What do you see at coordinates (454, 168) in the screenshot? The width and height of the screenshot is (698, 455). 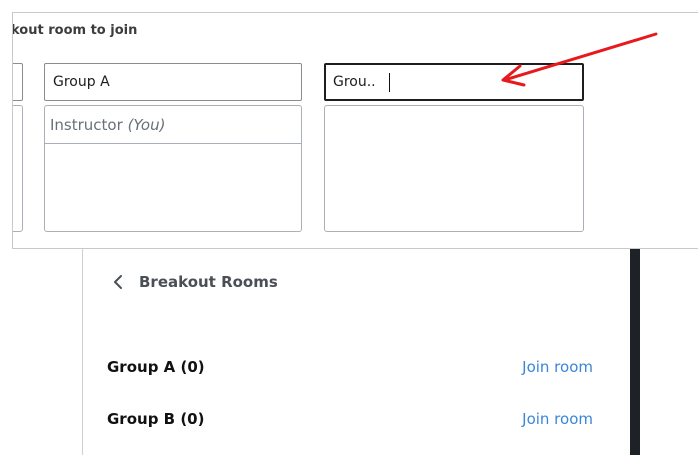 I see `new-group-member-list` at bounding box center [454, 168].